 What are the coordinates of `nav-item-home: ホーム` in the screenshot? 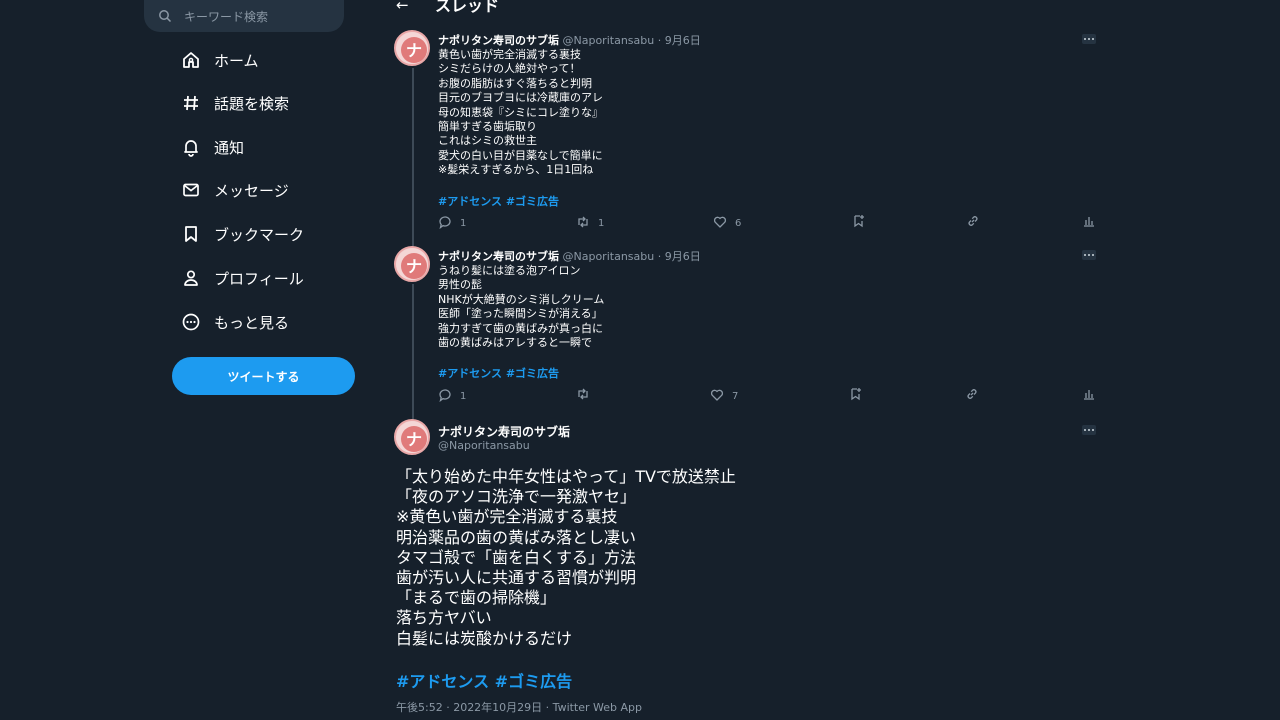 It's located at (219, 60).